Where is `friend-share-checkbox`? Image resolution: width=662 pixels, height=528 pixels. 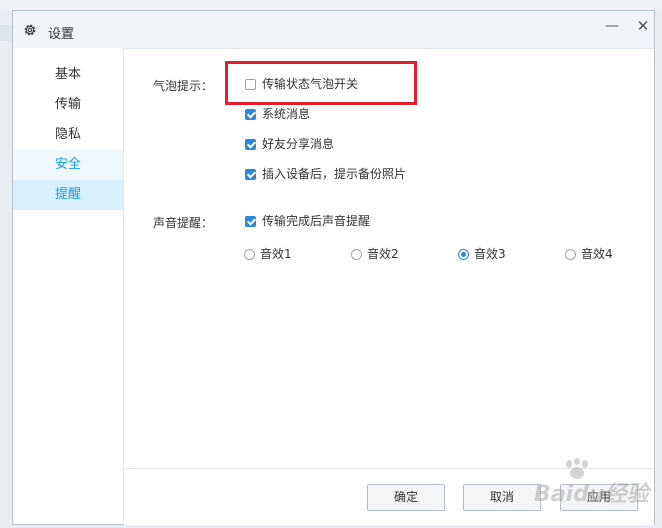
friend-share-checkbox is located at coordinates (250, 144).